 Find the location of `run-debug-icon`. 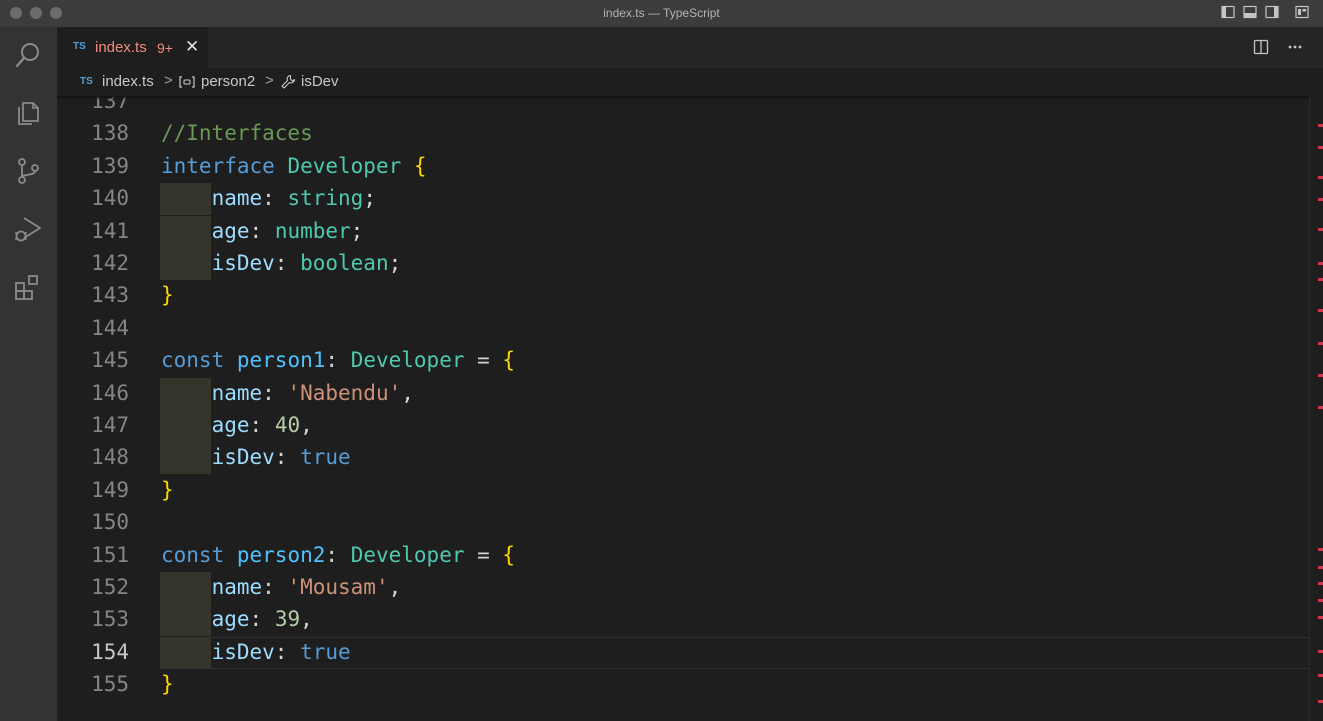

run-debug-icon is located at coordinates (28, 229).